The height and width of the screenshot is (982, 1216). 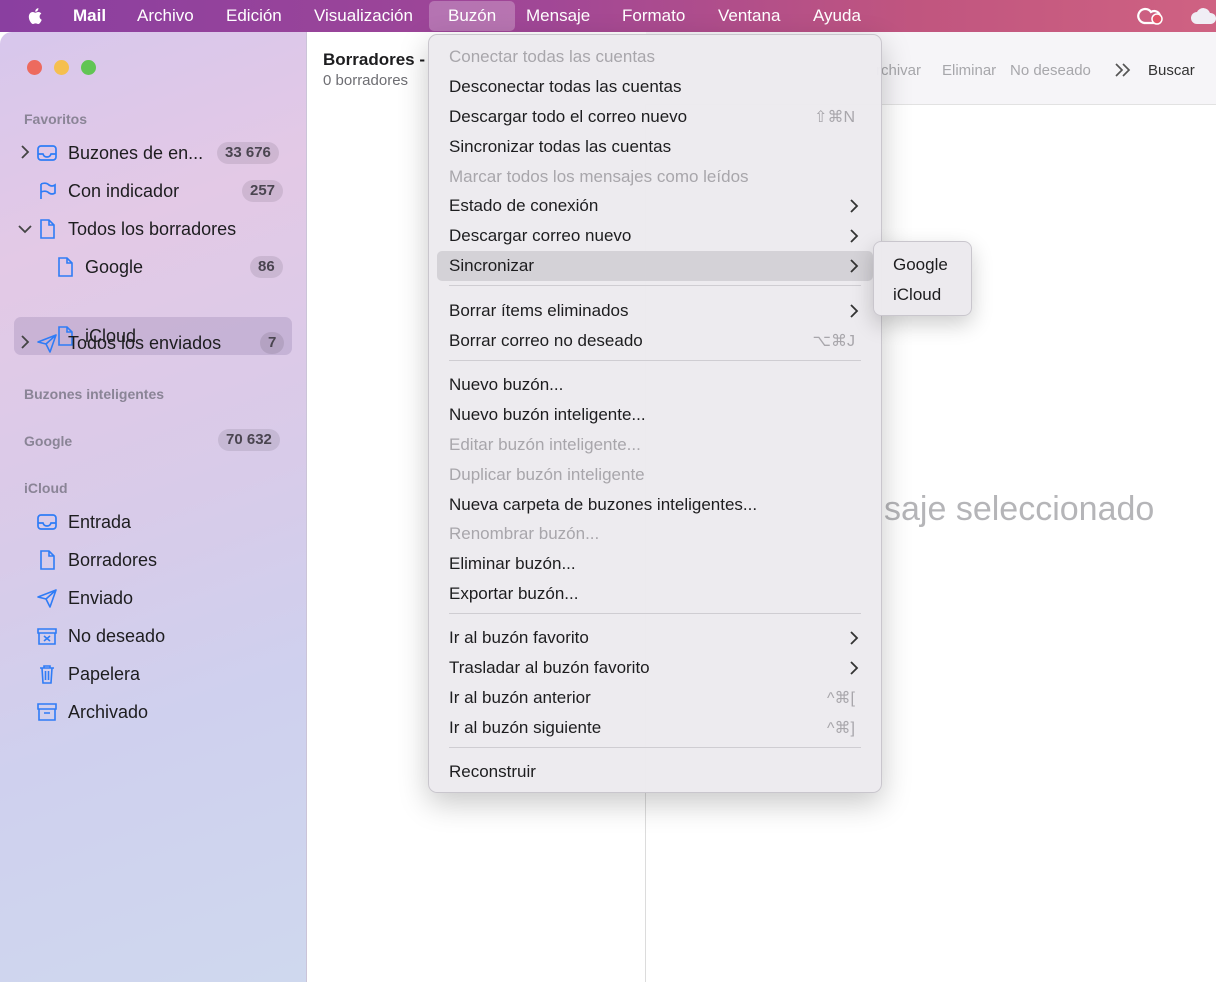 I want to click on menu-item-20: Ir al buzón anterior ^⌘[, so click(x=655, y=698).